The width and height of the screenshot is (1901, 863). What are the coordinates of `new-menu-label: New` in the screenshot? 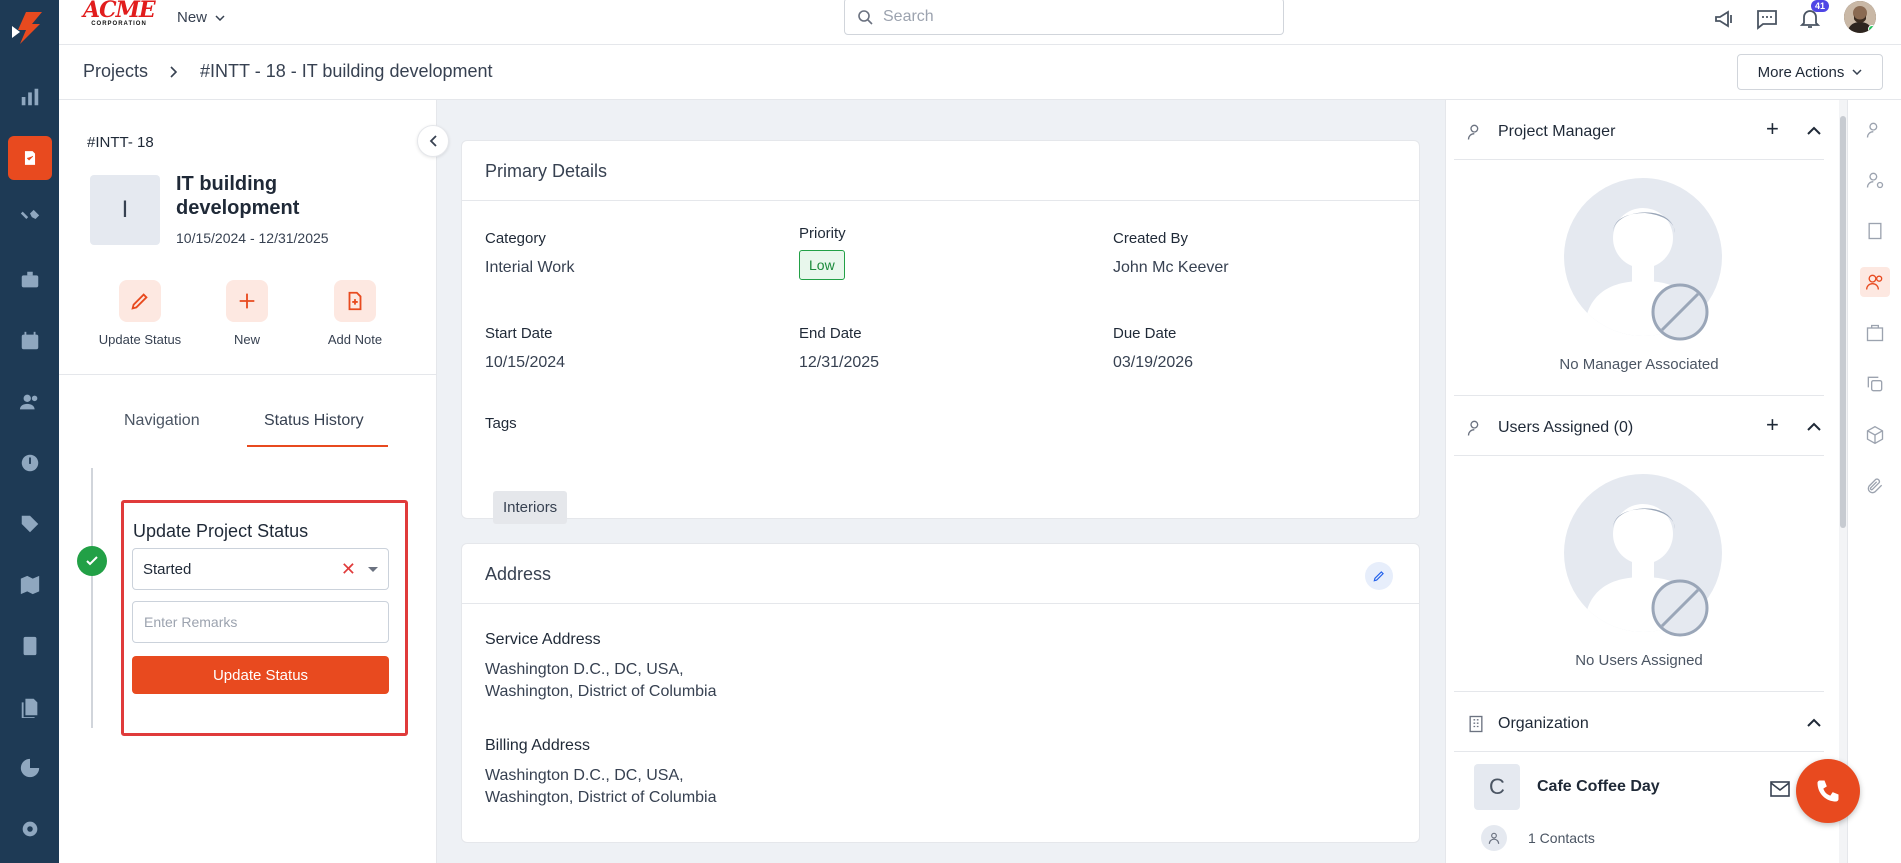 It's located at (192, 17).